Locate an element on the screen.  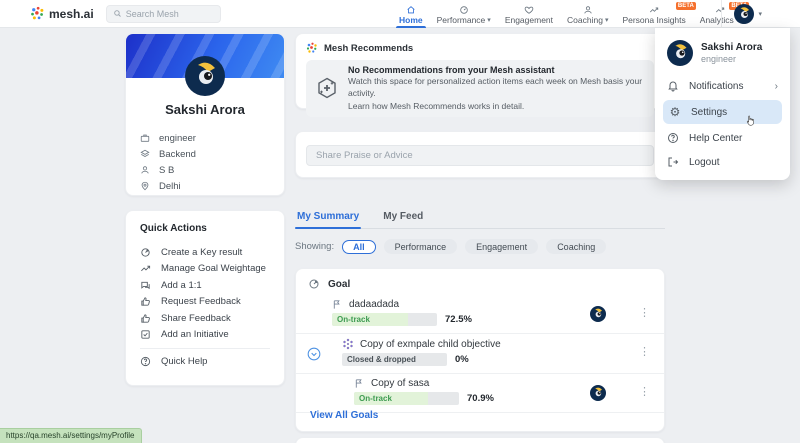
menu-item-help-center: Help Center is located at coordinates (722, 138).